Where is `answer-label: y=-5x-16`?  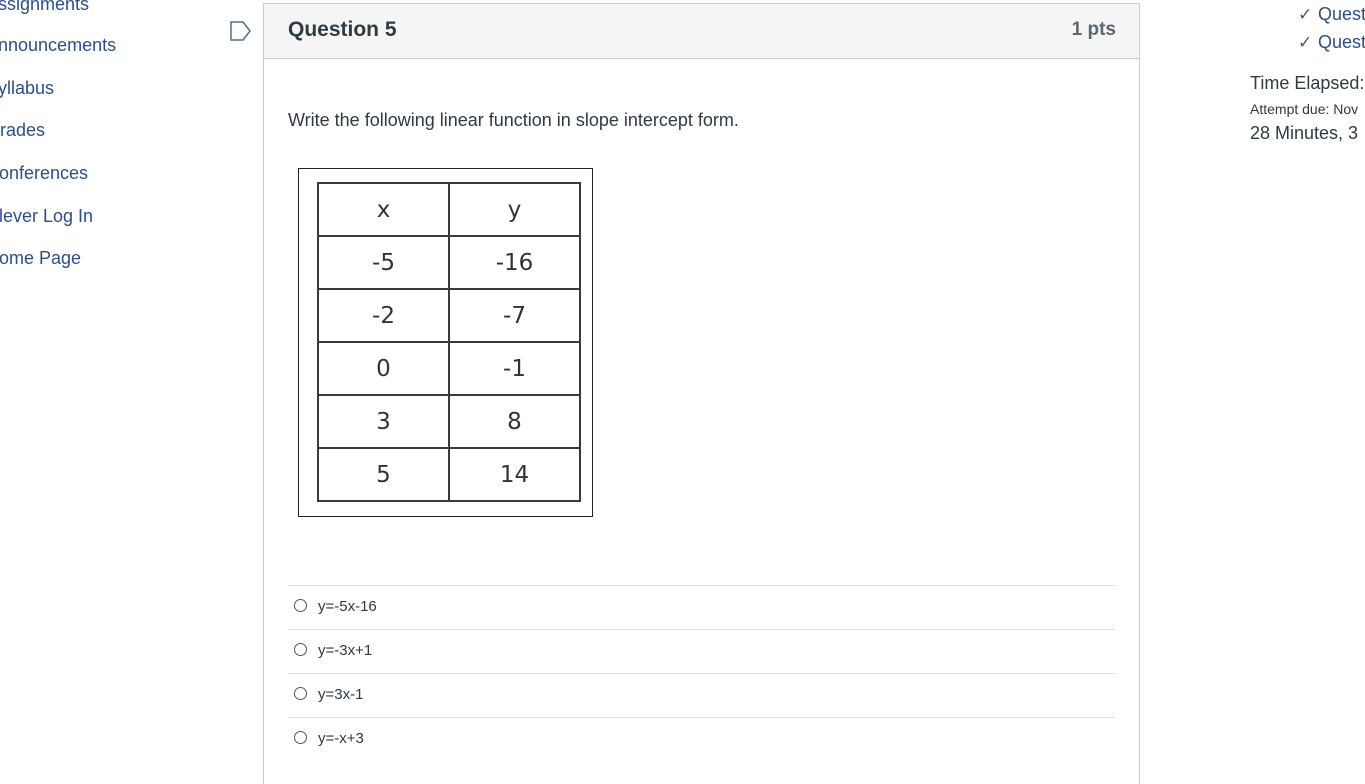 answer-label: y=-5x-16 is located at coordinates (347, 606).